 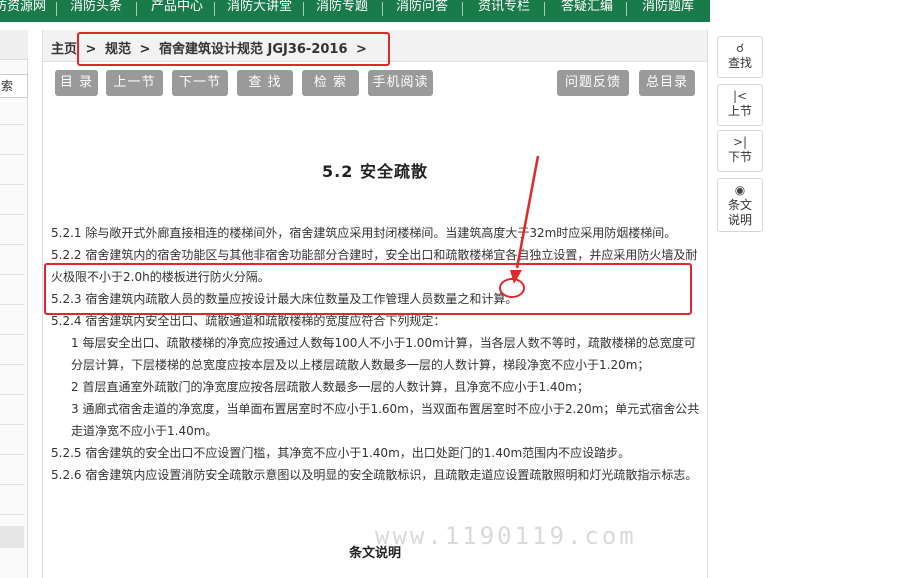 I want to click on catalog-button: 目 录, so click(x=76, y=83).